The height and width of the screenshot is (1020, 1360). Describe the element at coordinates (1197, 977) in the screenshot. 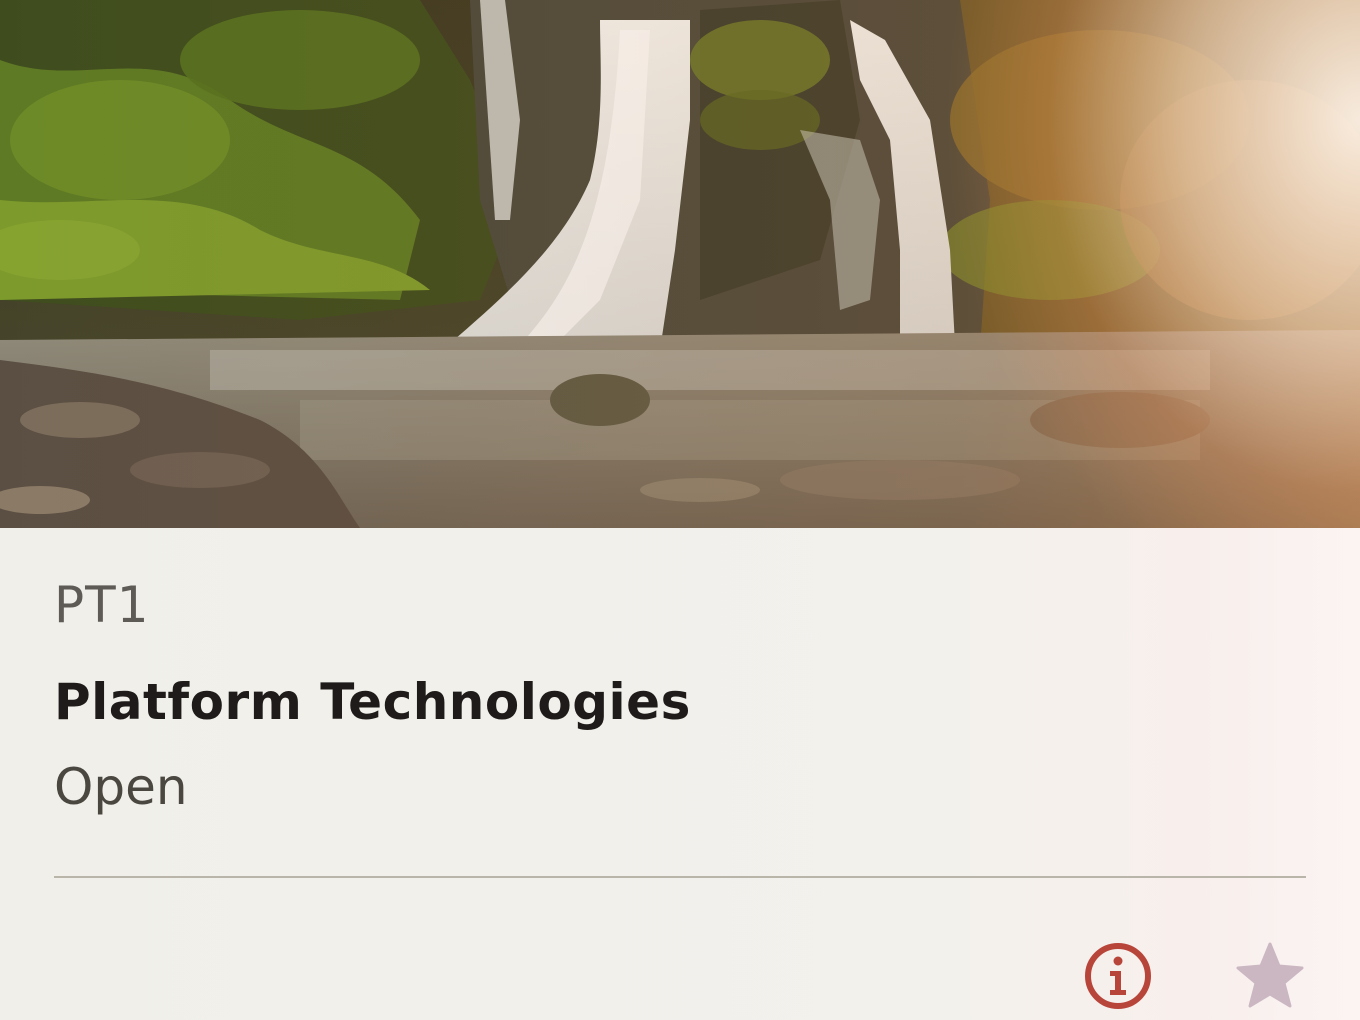

I see `card-actions` at that location.